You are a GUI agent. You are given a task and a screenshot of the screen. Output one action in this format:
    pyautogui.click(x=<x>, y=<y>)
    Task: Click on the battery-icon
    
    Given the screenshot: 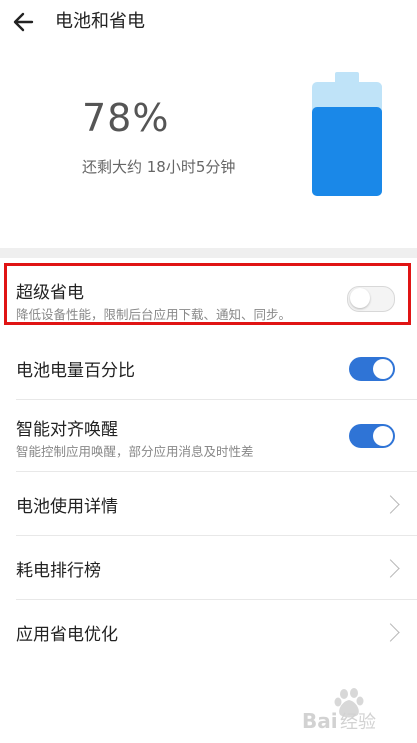 What is the action you would take?
    pyautogui.click(x=347, y=134)
    